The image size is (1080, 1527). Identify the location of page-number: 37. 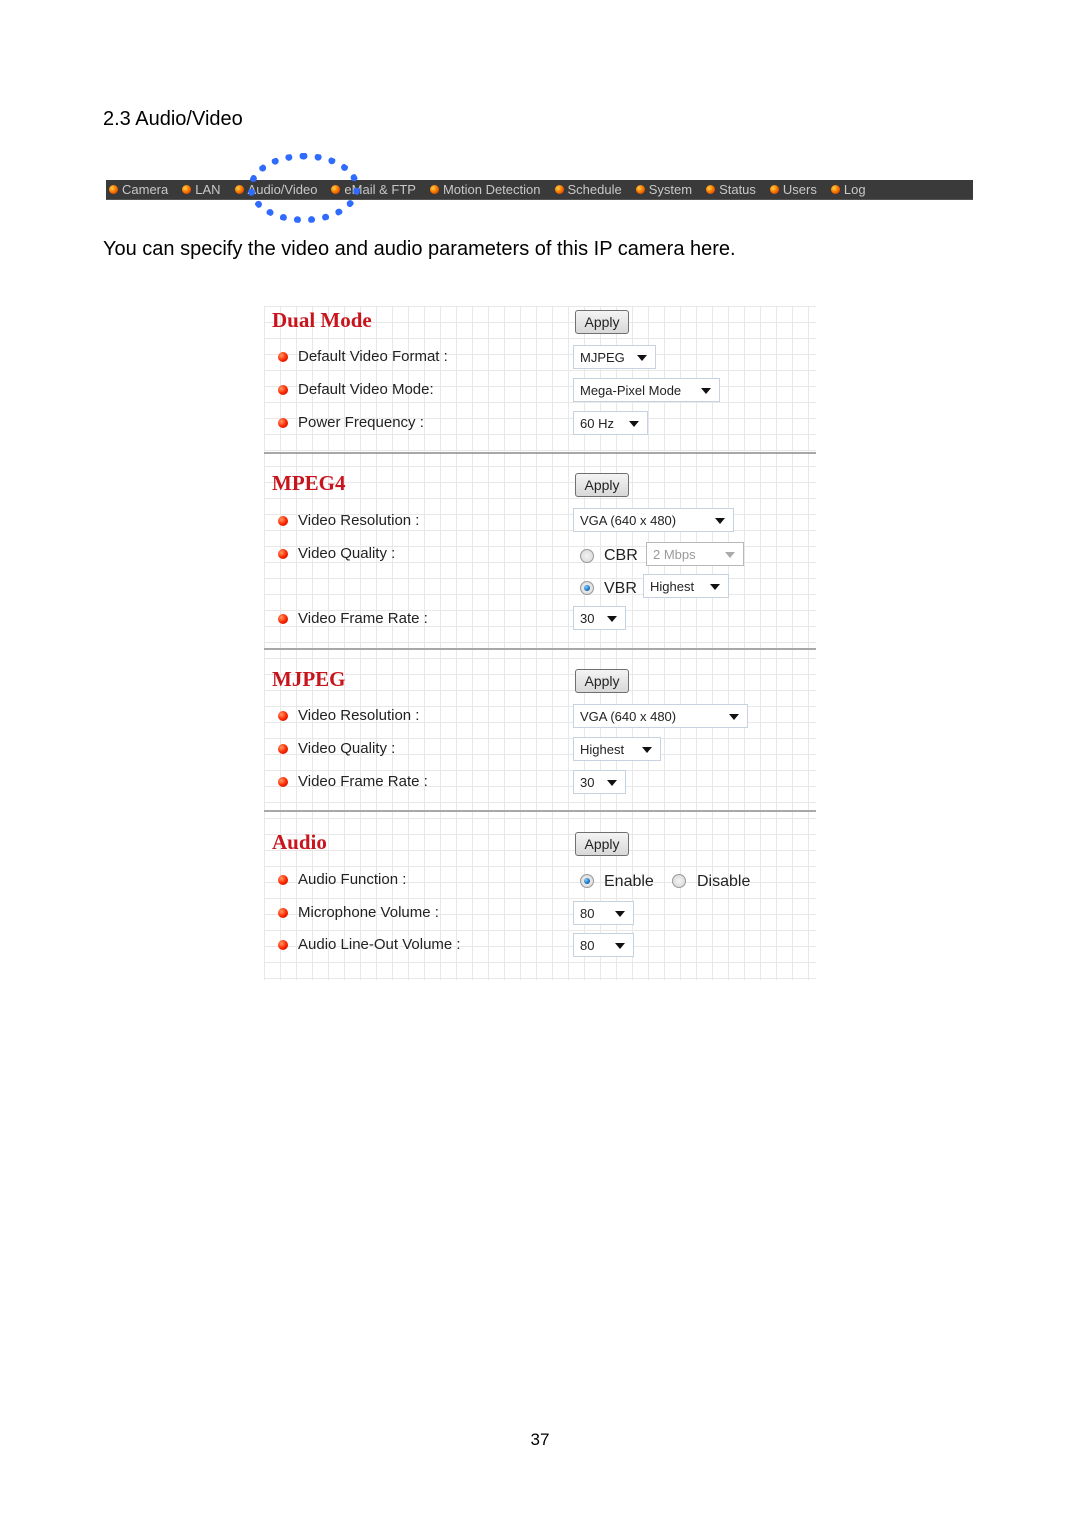
(540, 1439).